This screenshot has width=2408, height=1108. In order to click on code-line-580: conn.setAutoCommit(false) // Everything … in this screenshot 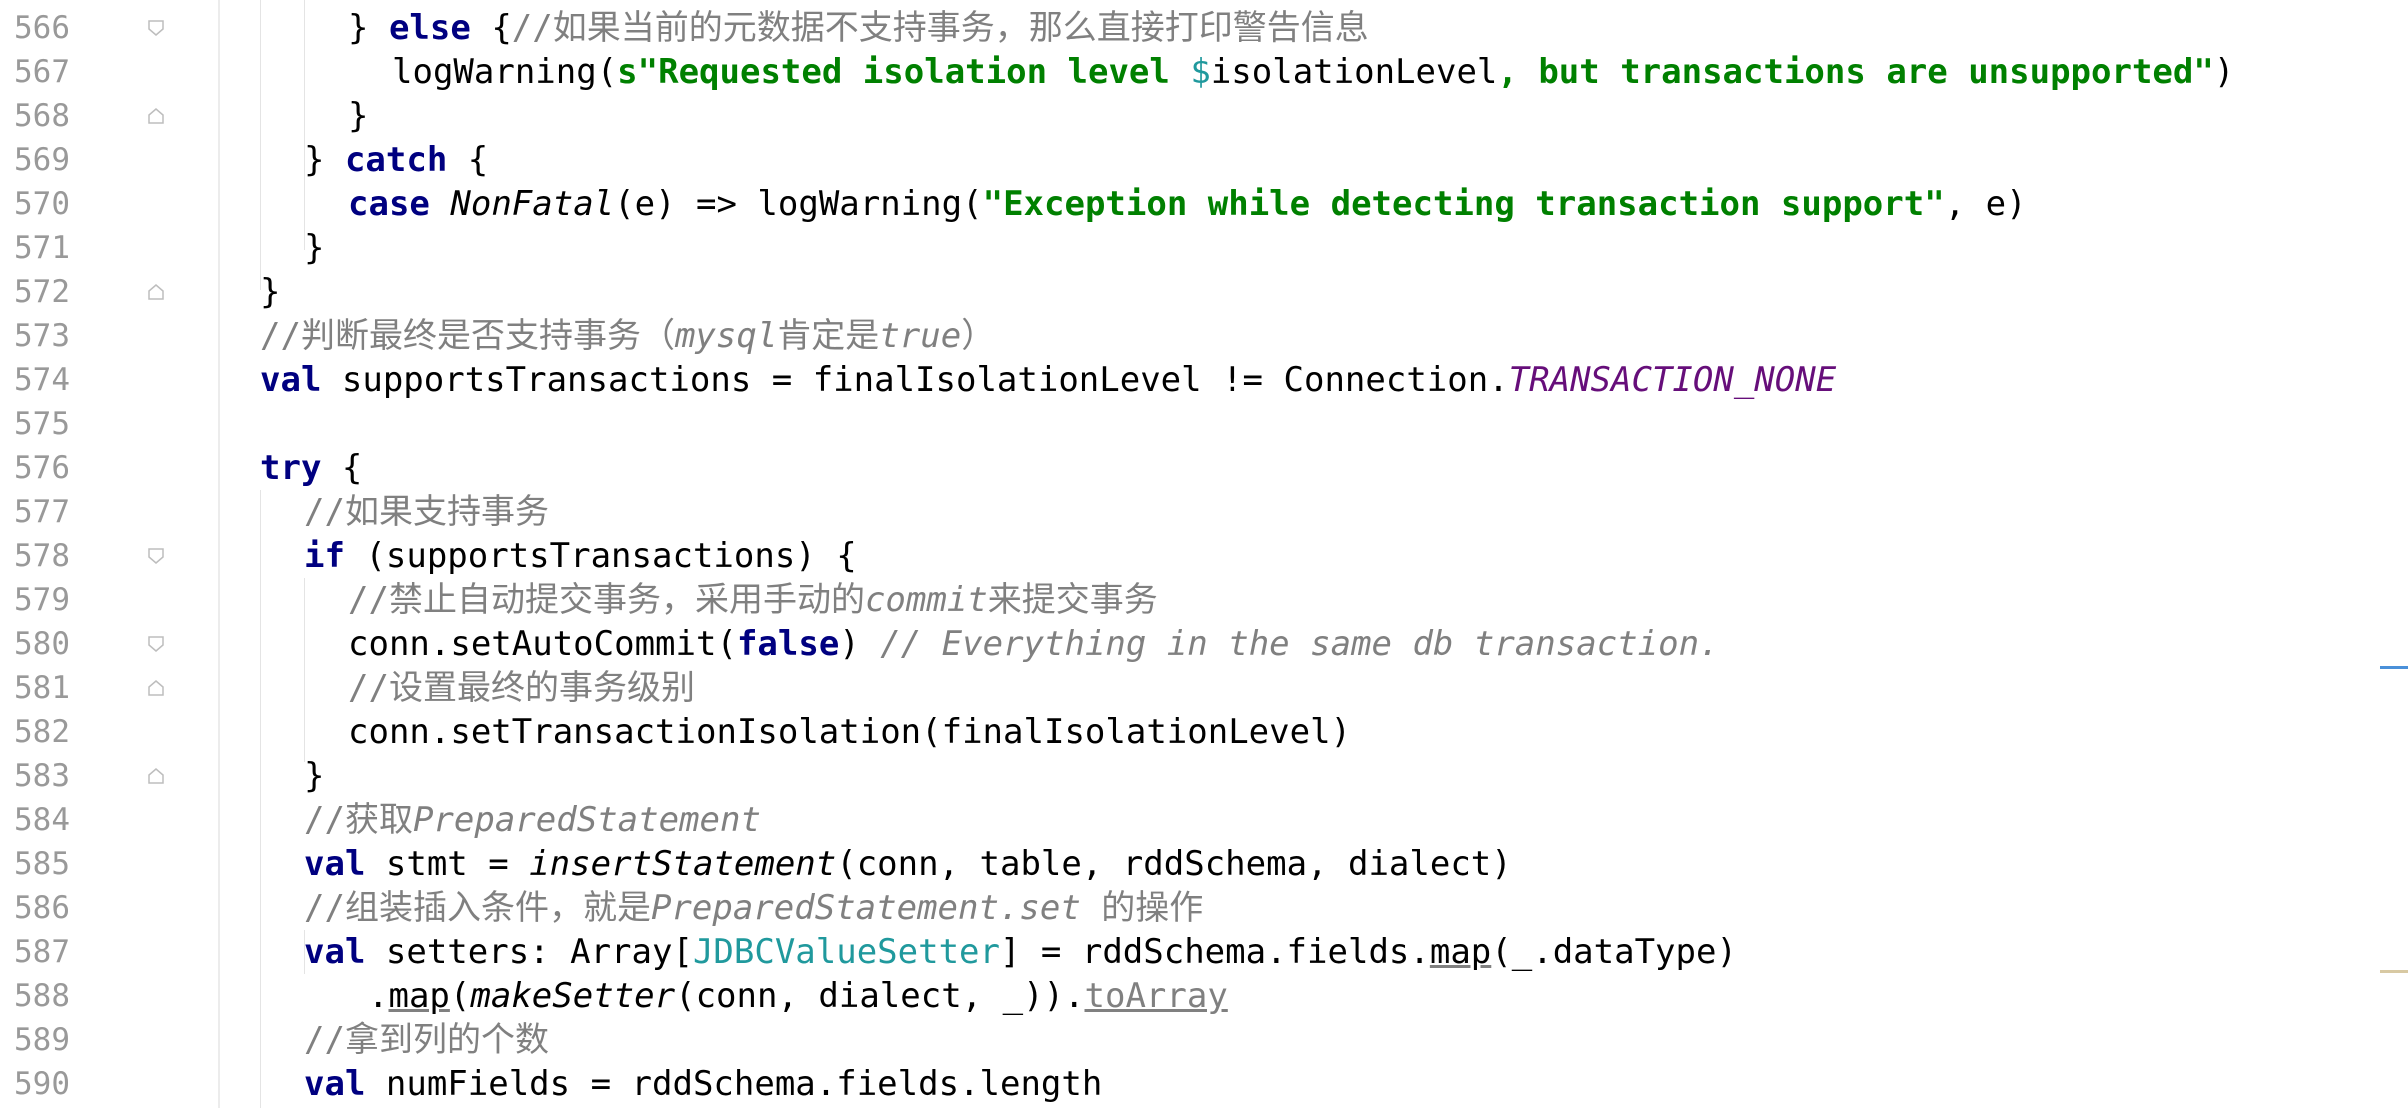, I will do `click(1034, 644)`.